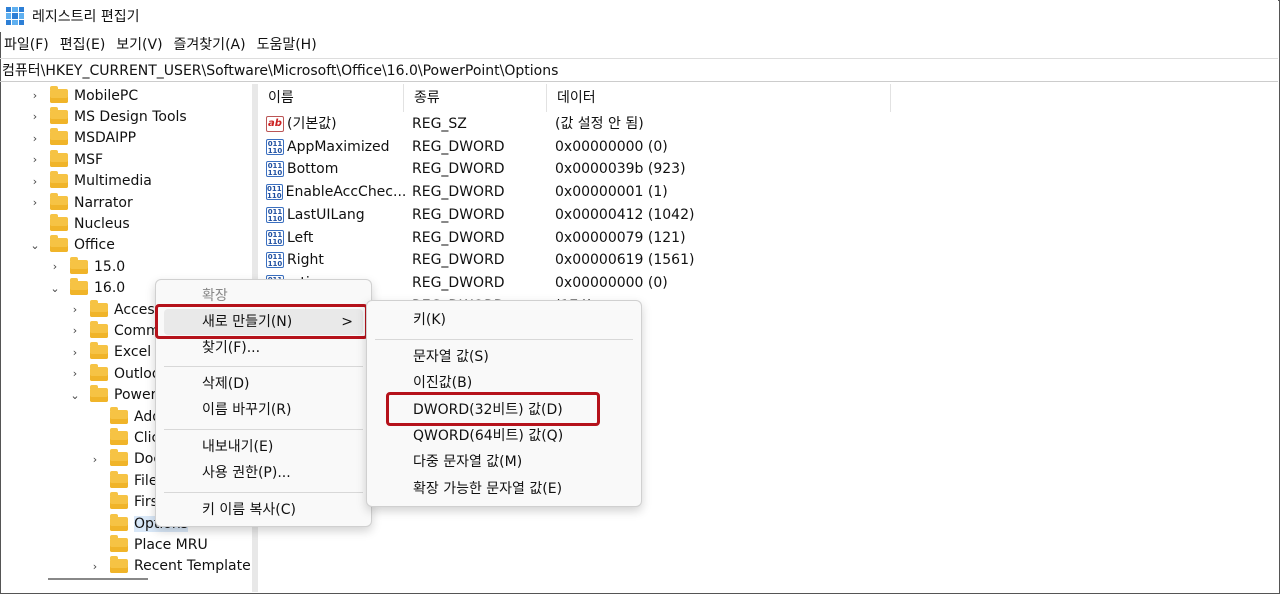  I want to click on tree-item-label: Office, so click(94, 245).